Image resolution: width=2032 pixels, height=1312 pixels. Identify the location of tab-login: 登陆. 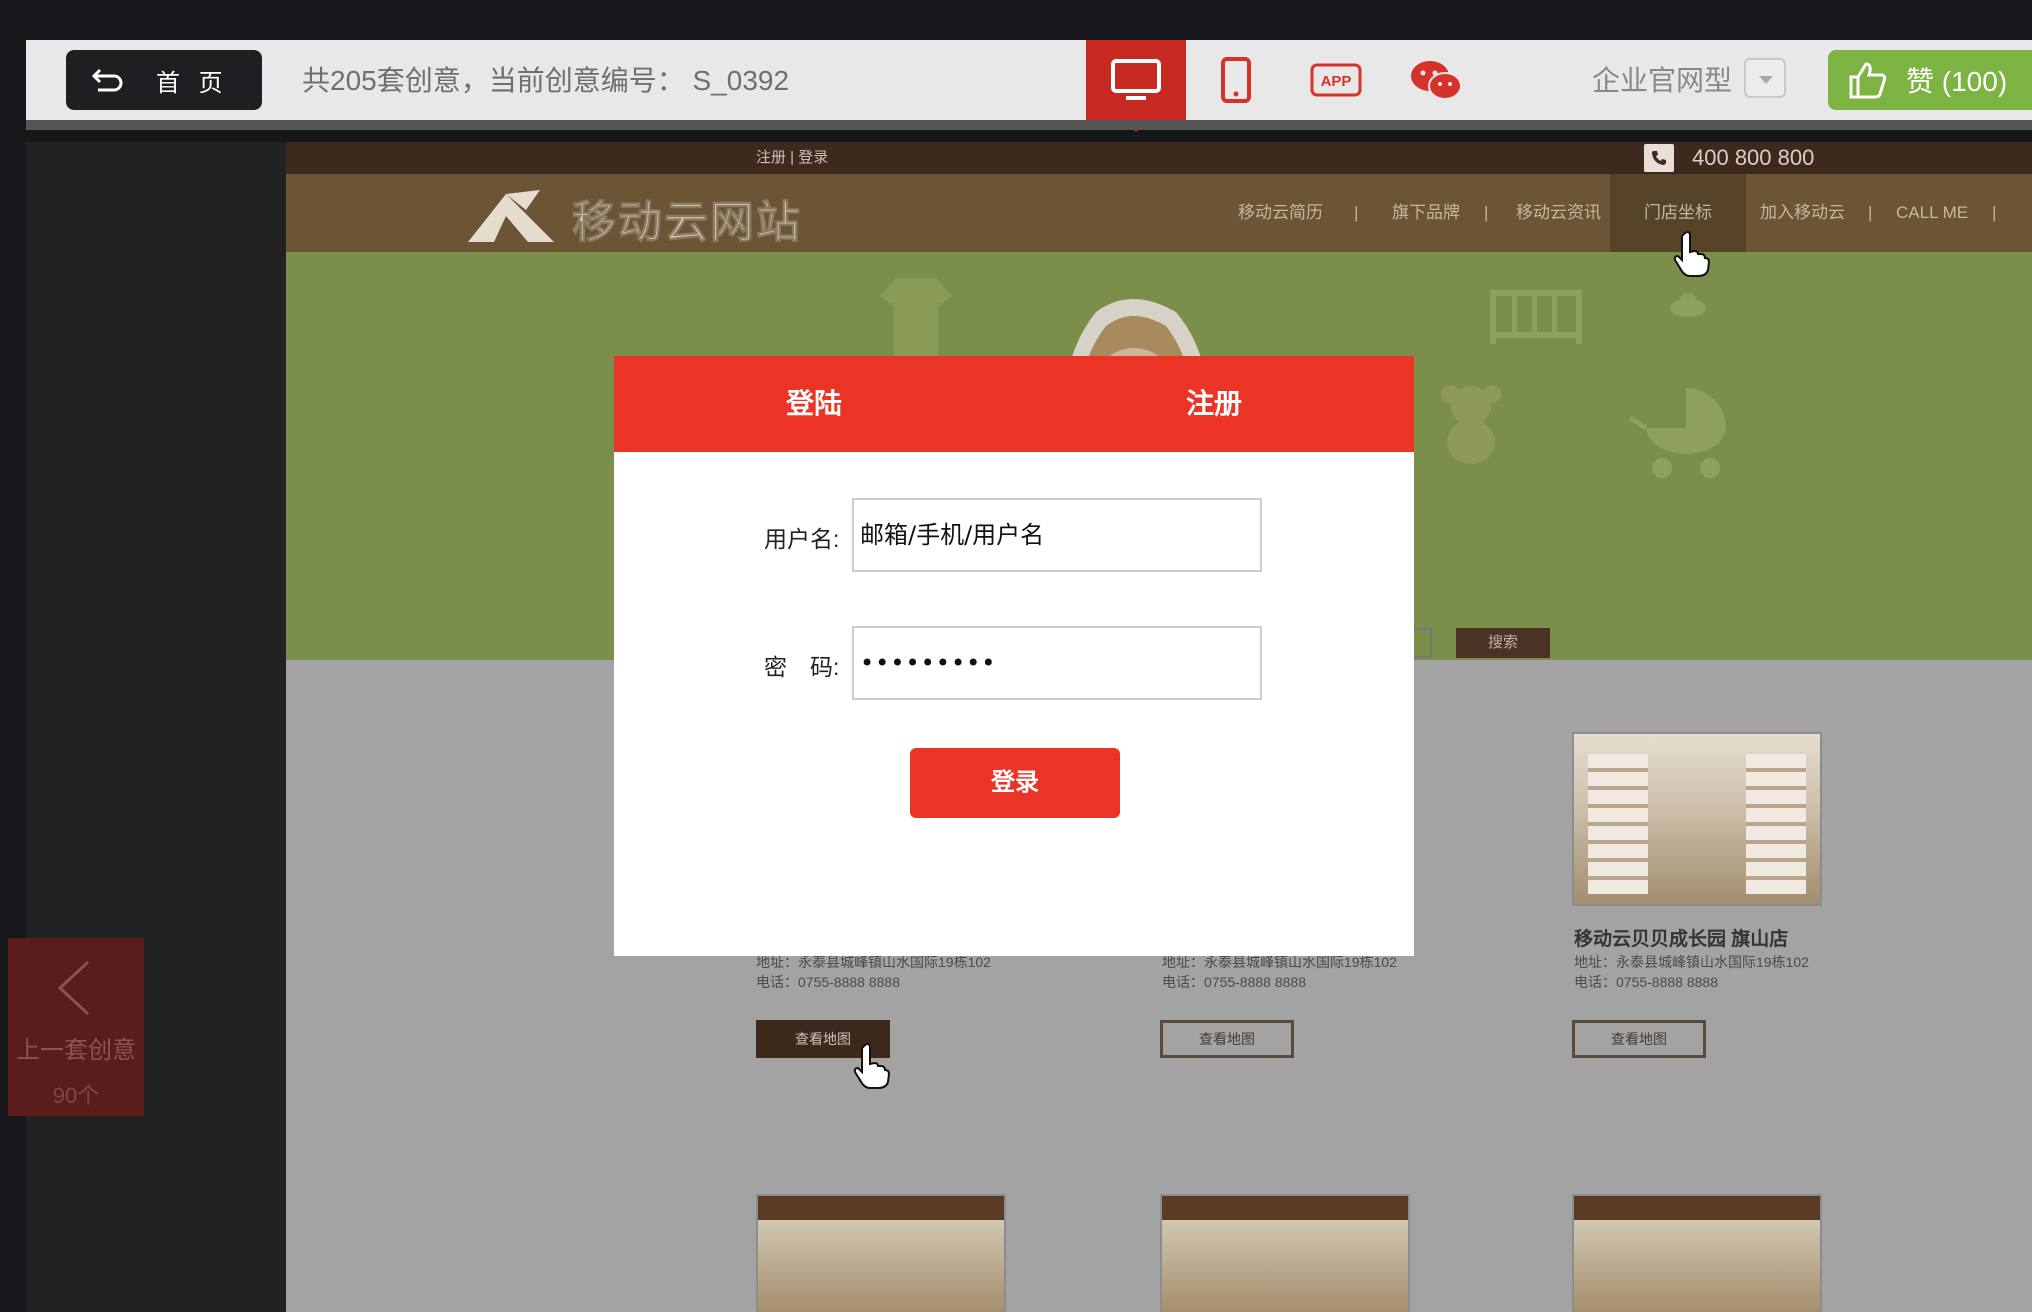
(814, 404).